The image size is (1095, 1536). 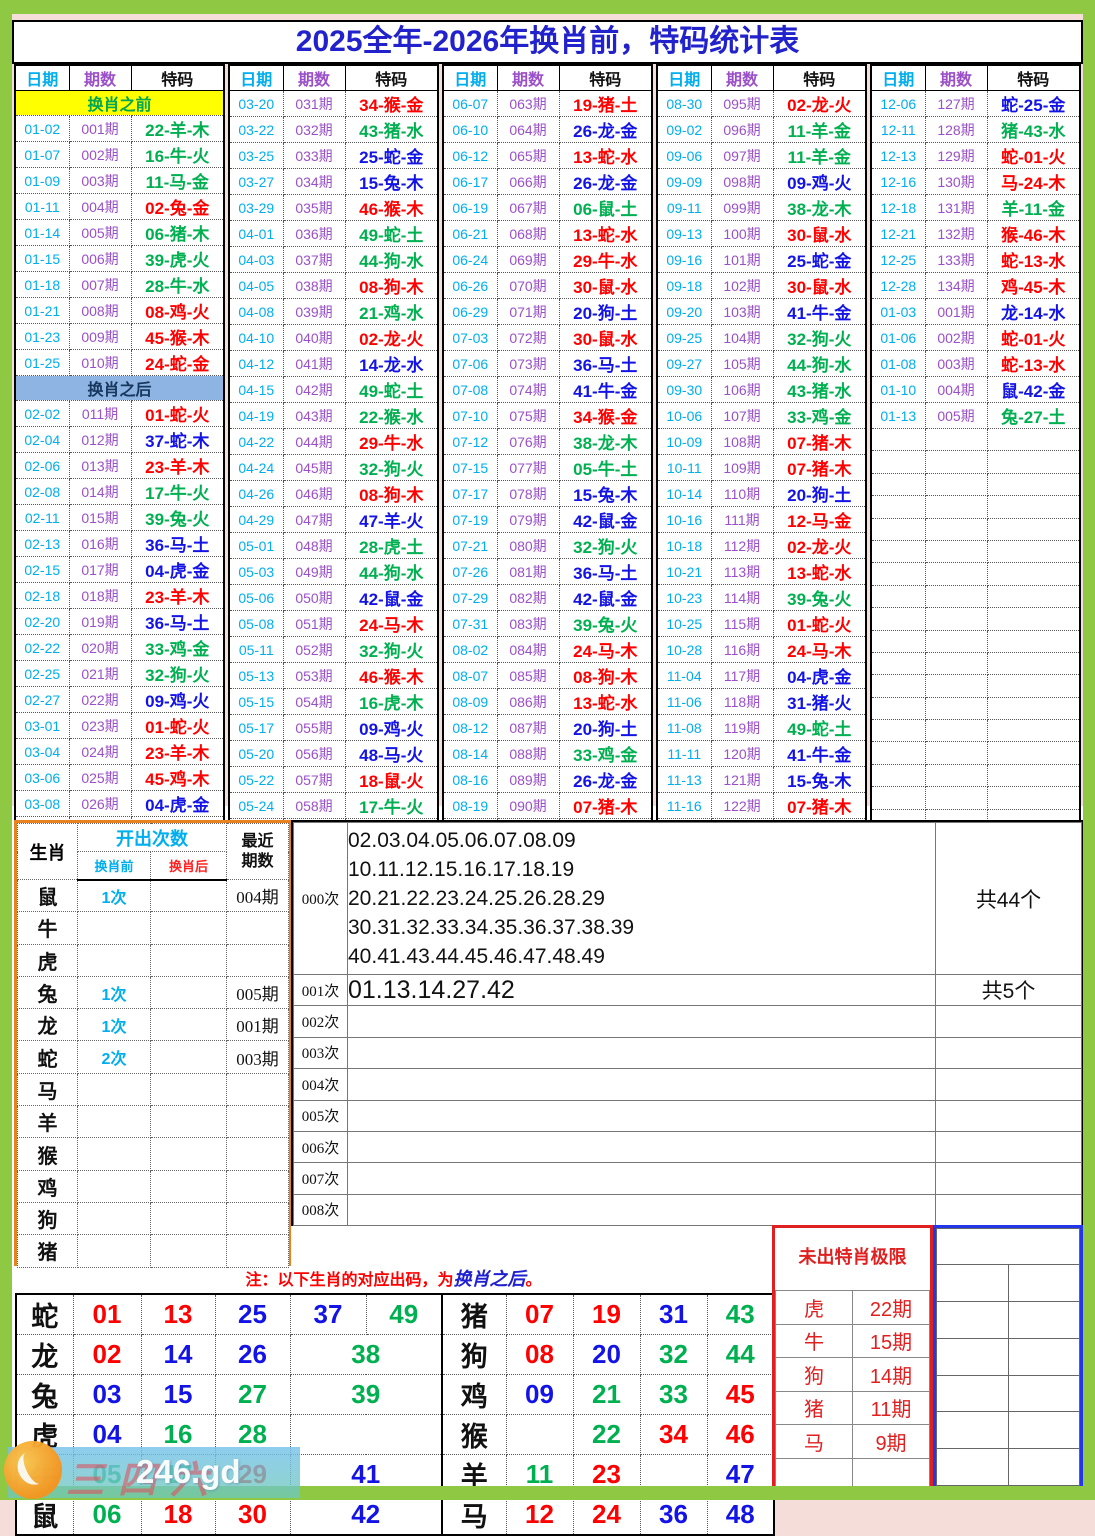 What do you see at coordinates (547, 493) in the screenshot?
I see `table-row: 07-17 078期 15-兔-木` at bounding box center [547, 493].